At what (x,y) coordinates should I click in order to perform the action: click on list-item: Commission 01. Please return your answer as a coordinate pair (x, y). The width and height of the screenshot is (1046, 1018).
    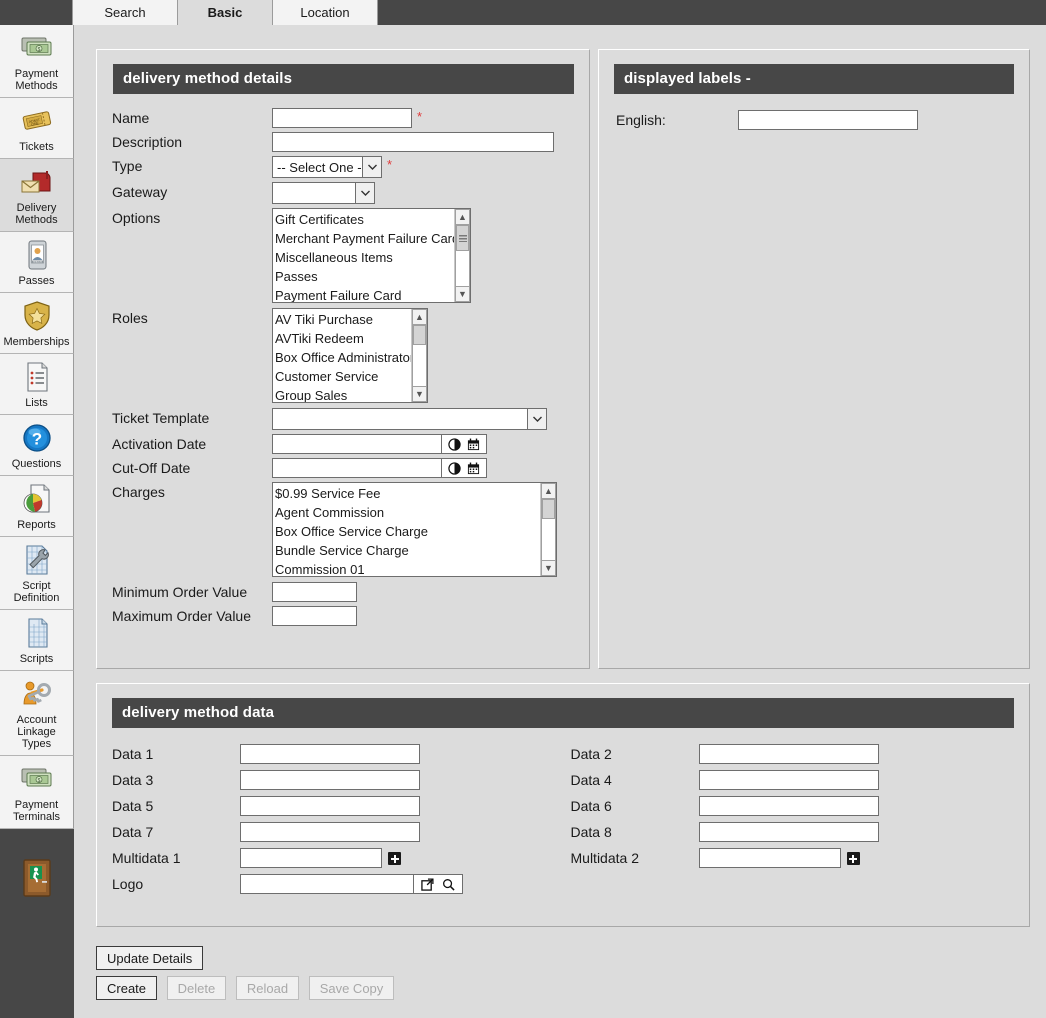
    Looking at the image, I should click on (407, 568).